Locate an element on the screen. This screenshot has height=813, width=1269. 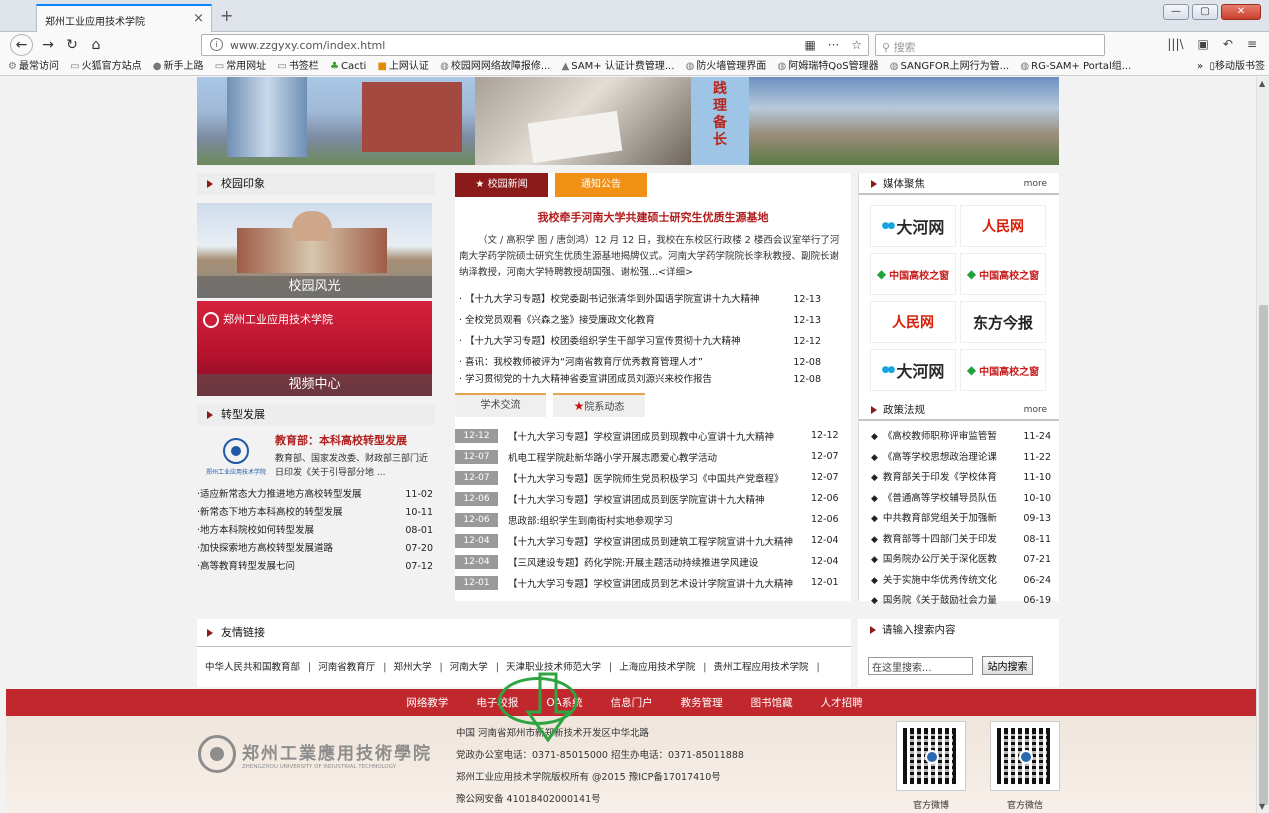
friend-link: 河南大学 is located at coordinates (469, 667).